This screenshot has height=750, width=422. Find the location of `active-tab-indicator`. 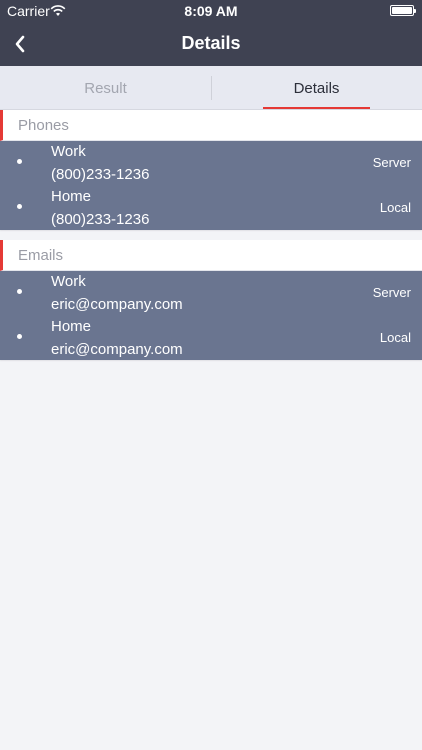

active-tab-indicator is located at coordinates (316, 108).